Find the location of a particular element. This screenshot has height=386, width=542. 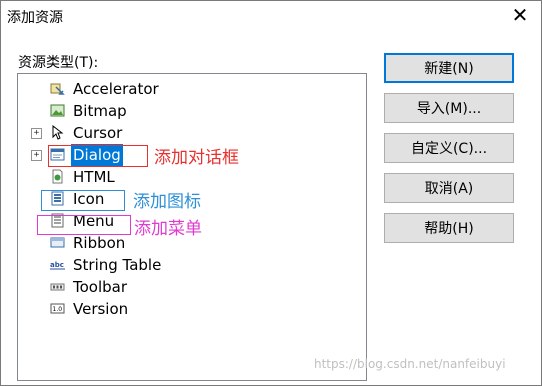

cursor-icon is located at coordinates (58, 132).